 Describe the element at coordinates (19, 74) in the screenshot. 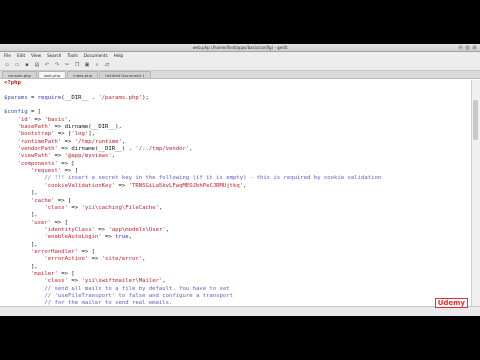

I see `tab-console-php: console.php` at that location.